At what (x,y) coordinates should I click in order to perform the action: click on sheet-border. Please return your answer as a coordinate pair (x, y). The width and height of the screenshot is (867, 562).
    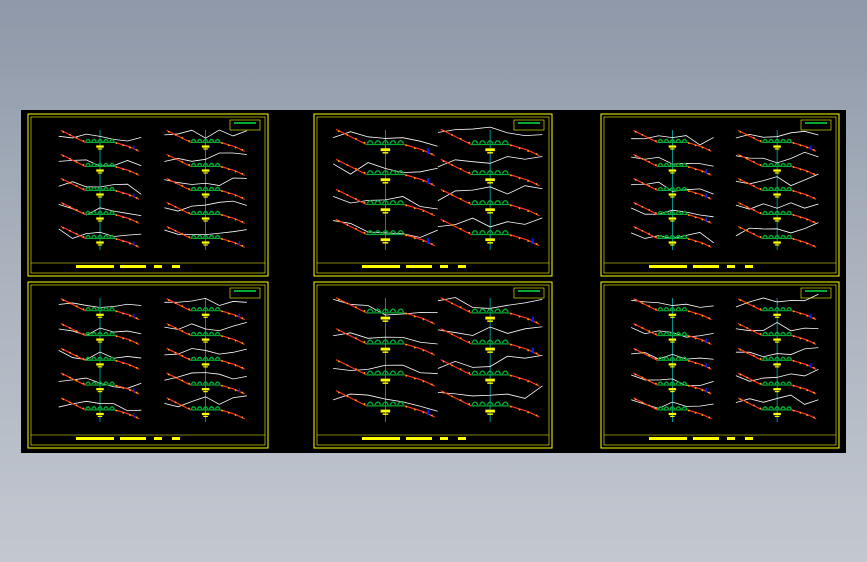
    Looking at the image, I should click on (148, 365).